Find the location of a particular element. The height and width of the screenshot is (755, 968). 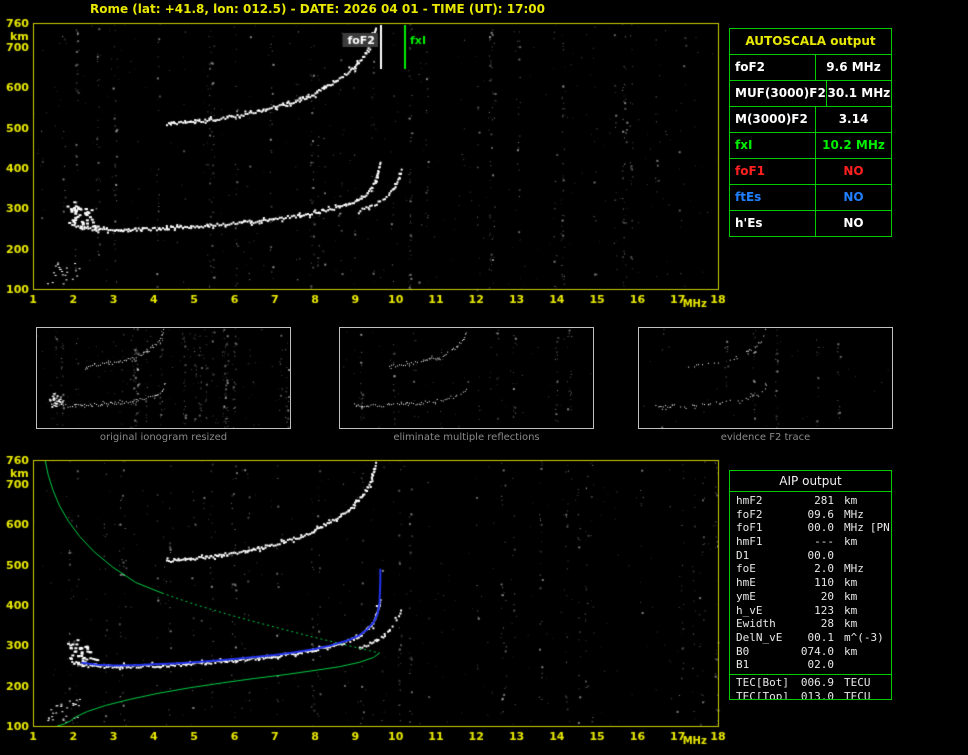

aip-tec-row: TEC[Bot] 006.9 TECU is located at coordinates (810, 683).